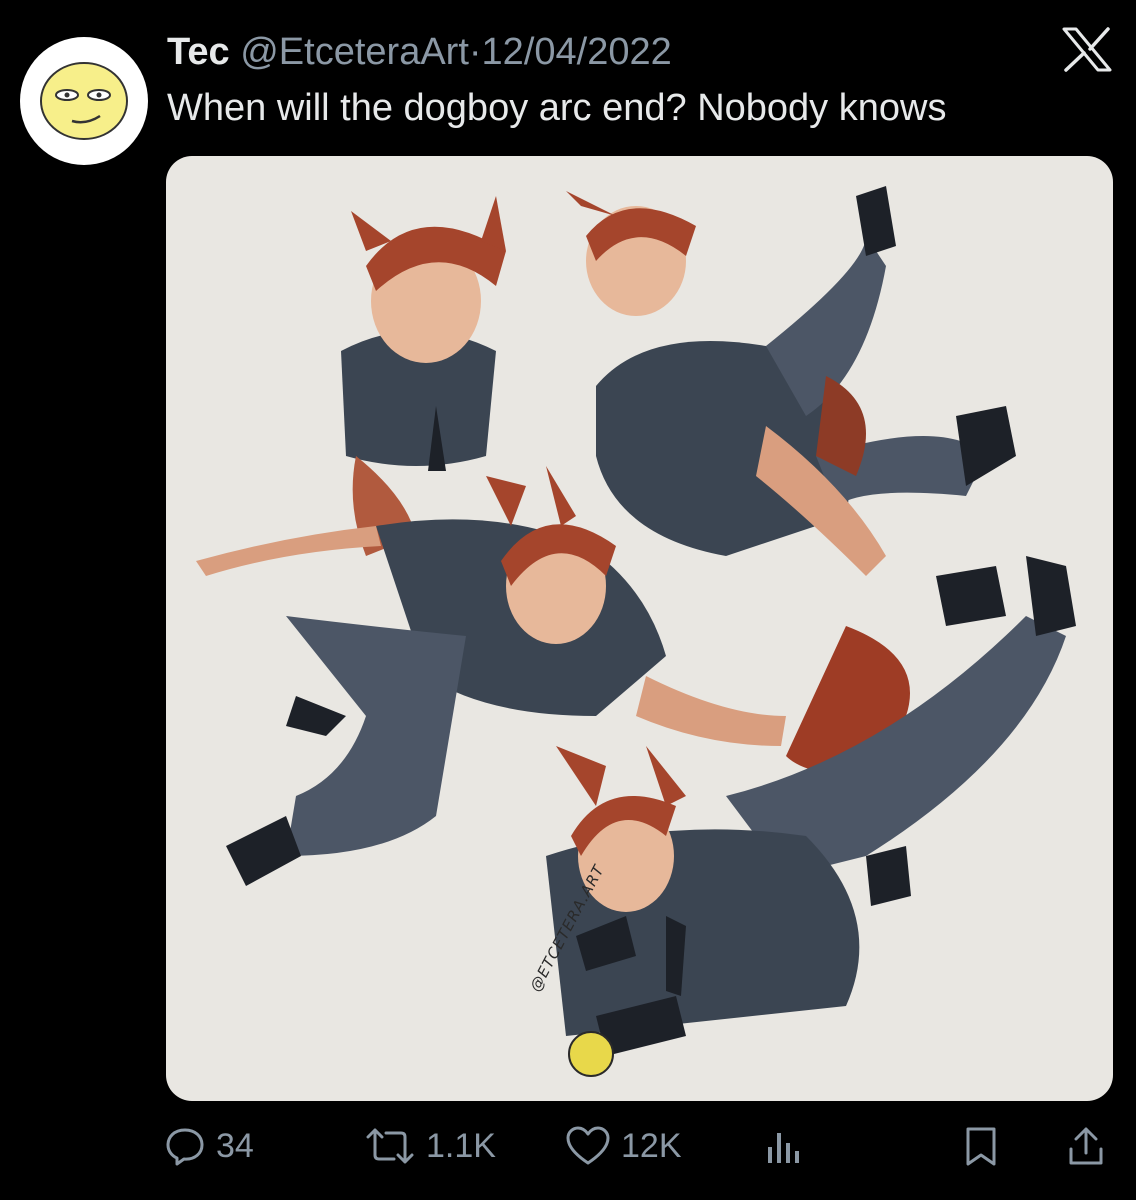  Describe the element at coordinates (185, 1147) in the screenshot. I see `reply-icon` at that location.